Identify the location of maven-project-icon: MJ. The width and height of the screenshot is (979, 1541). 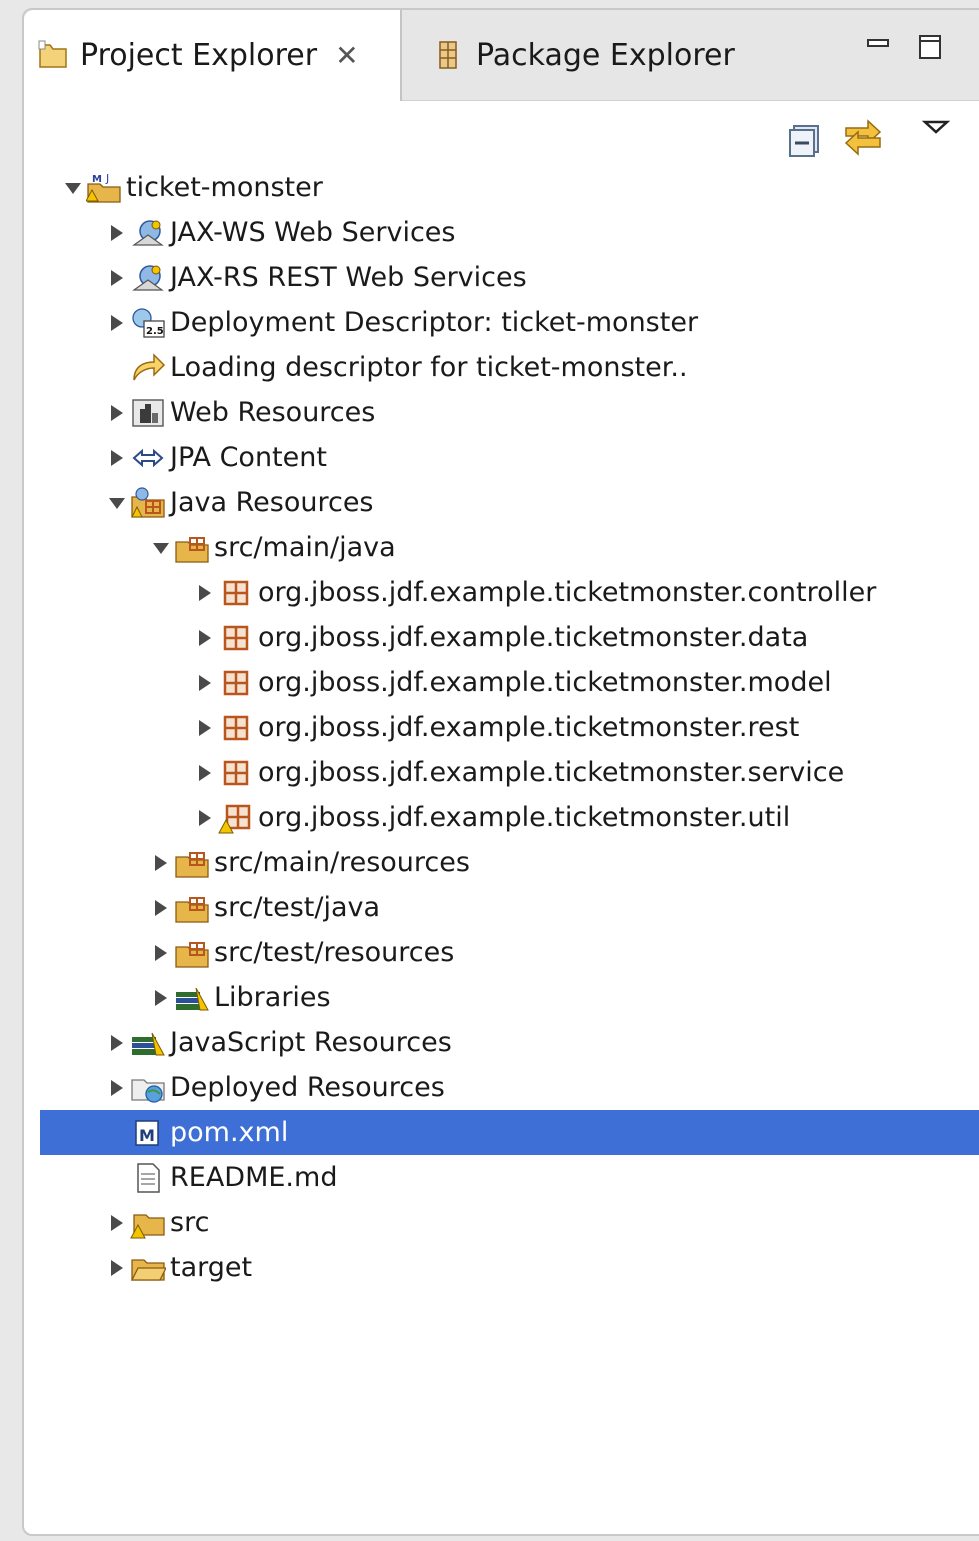
(103, 187).